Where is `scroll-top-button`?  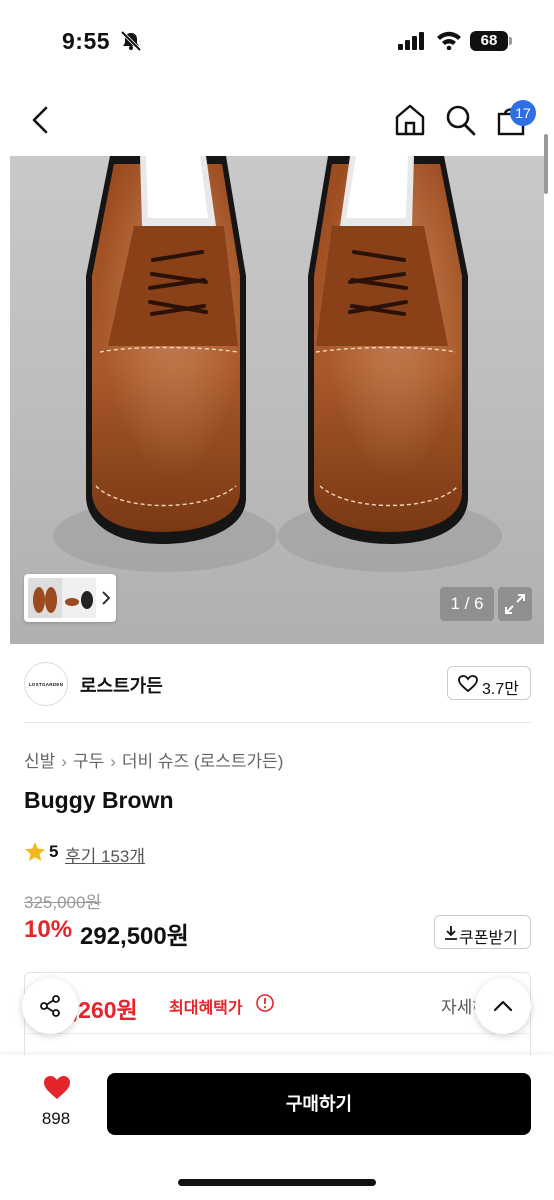
scroll-top-button is located at coordinates (503, 1006).